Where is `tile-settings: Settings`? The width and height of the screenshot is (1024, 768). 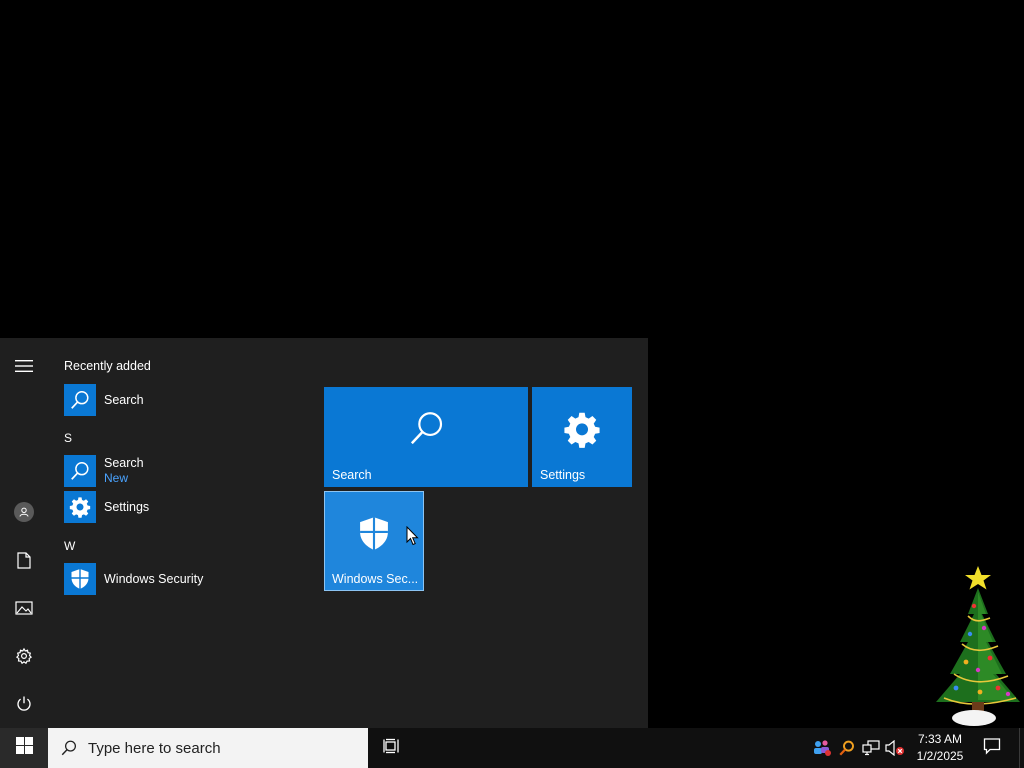 tile-settings: Settings is located at coordinates (582, 437).